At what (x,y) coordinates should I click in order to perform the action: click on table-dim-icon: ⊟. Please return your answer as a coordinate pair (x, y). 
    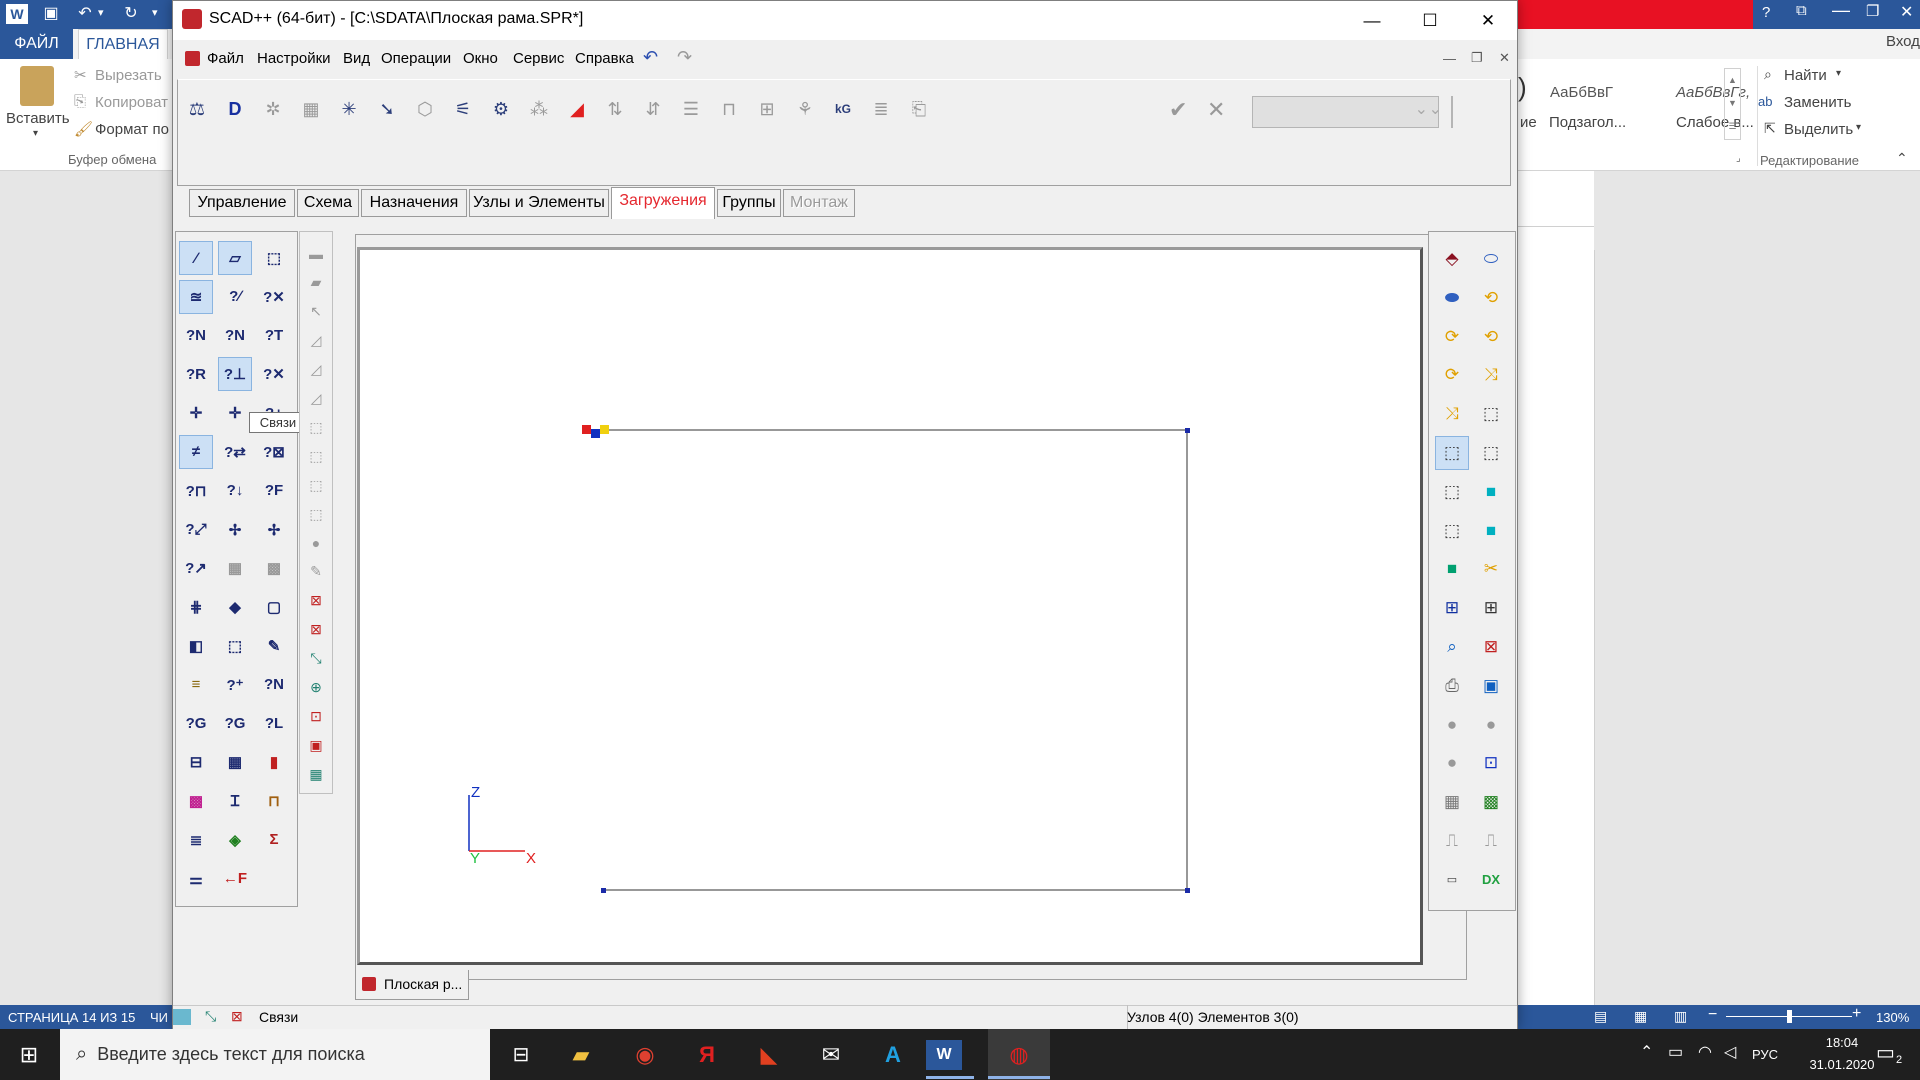
    Looking at the image, I should click on (196, 762).